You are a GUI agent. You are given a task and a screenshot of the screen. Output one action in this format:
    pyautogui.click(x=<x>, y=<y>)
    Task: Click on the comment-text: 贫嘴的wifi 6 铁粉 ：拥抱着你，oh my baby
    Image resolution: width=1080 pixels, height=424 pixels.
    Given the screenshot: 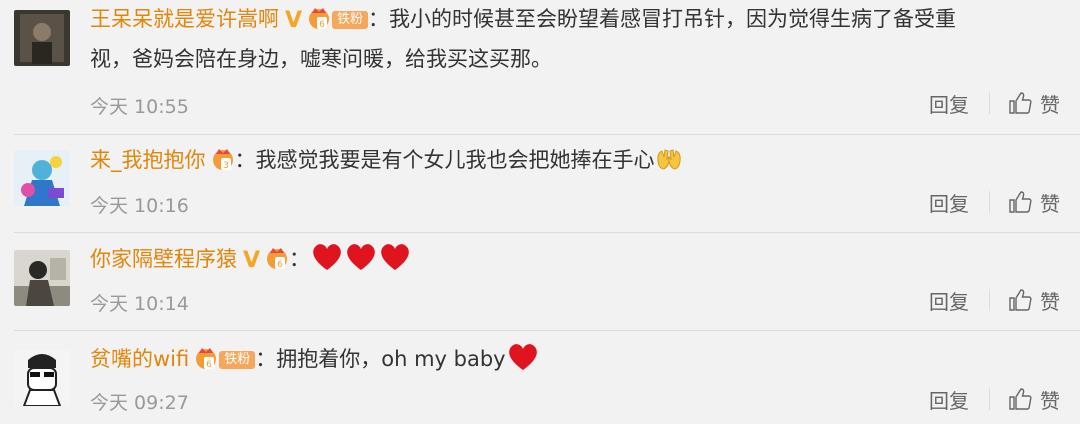 What is the action you would take?
    pyautogui.click(x=565, y=359)
    